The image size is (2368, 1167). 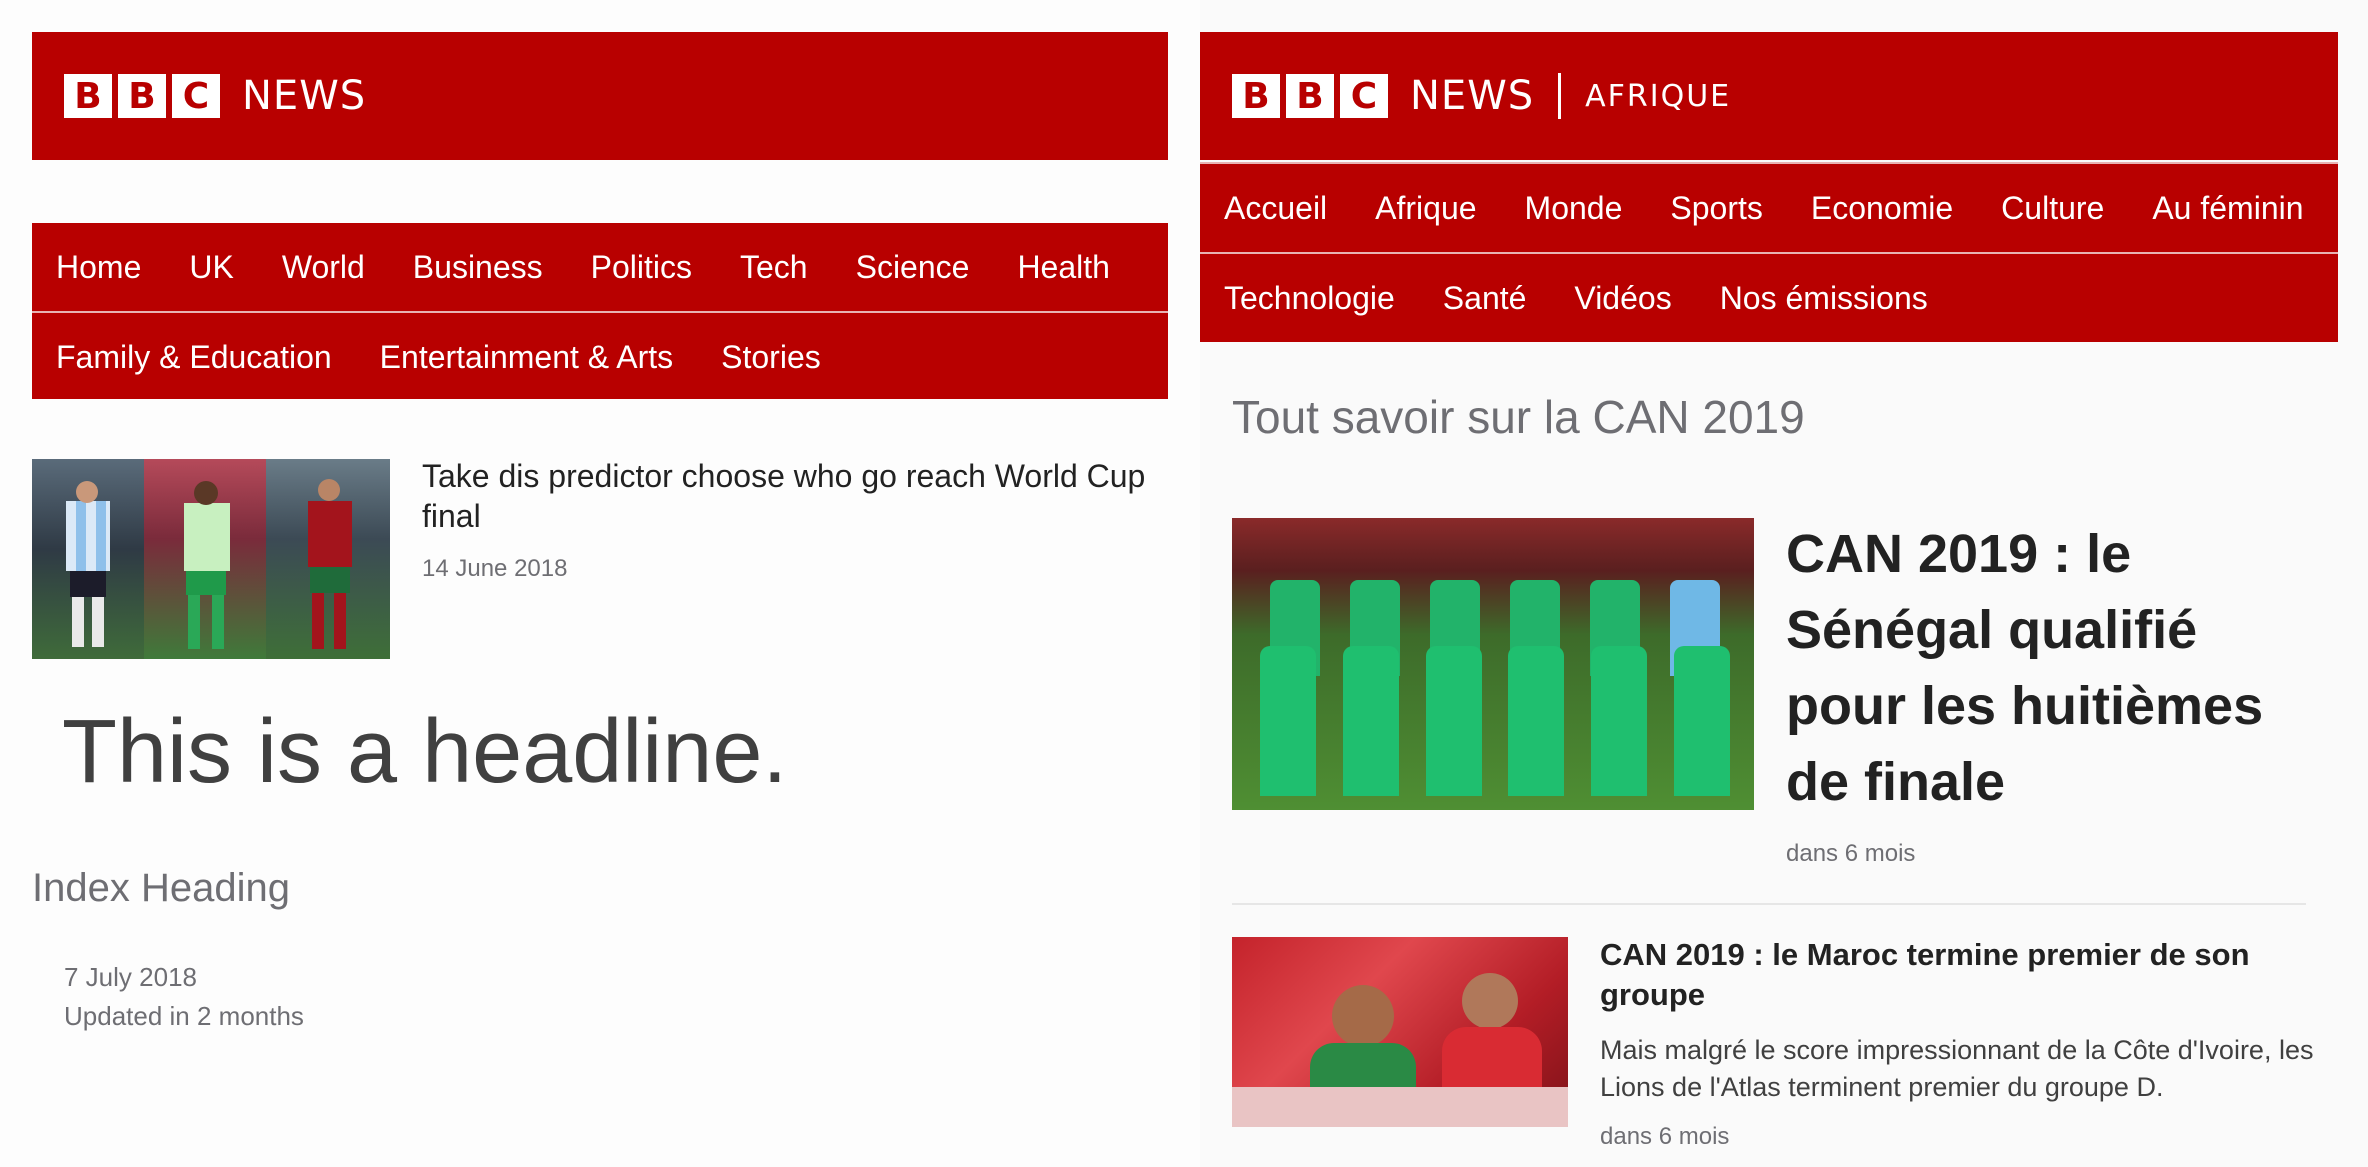 I want to click on nav-item-stories: Stories, so click(x=771, y=357).